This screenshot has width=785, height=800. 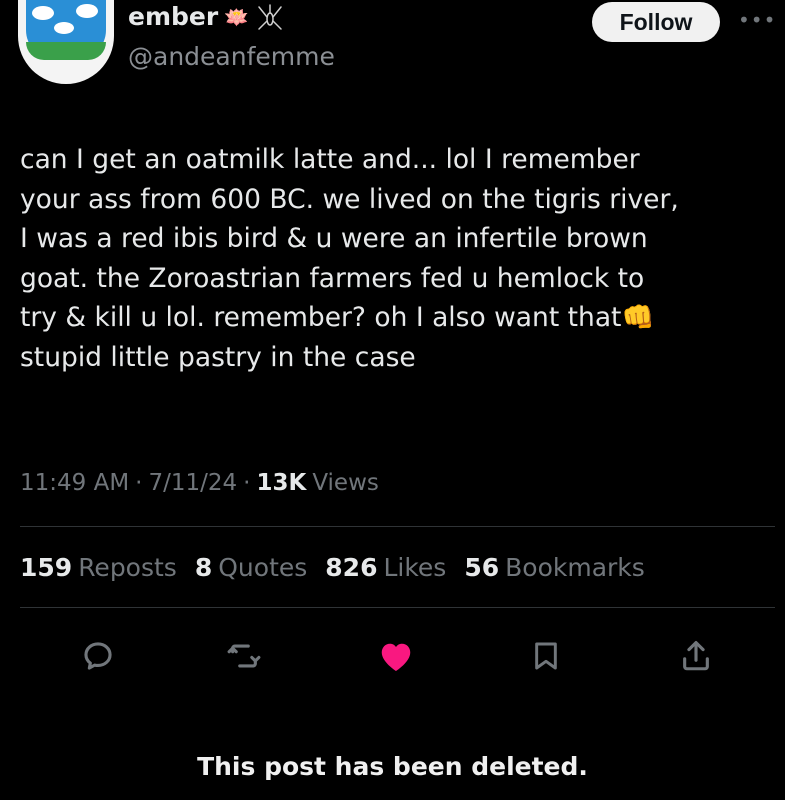 I want to click on quotes-count: 8, so click(x=203, y=567).